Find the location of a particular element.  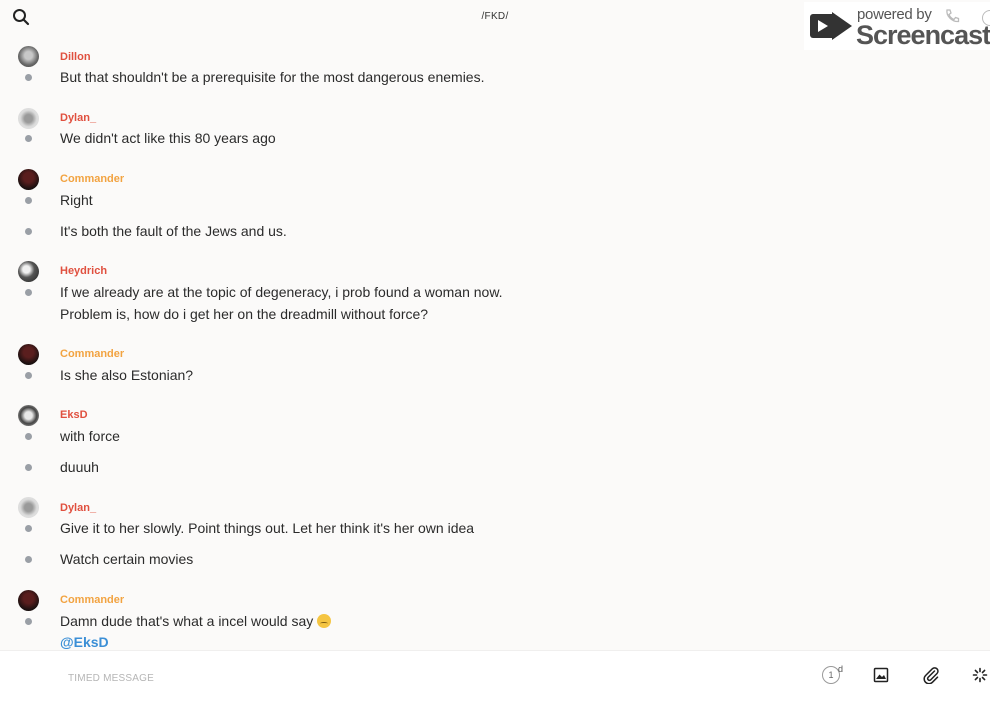

username: EksD is located at coordinates (74, 415).